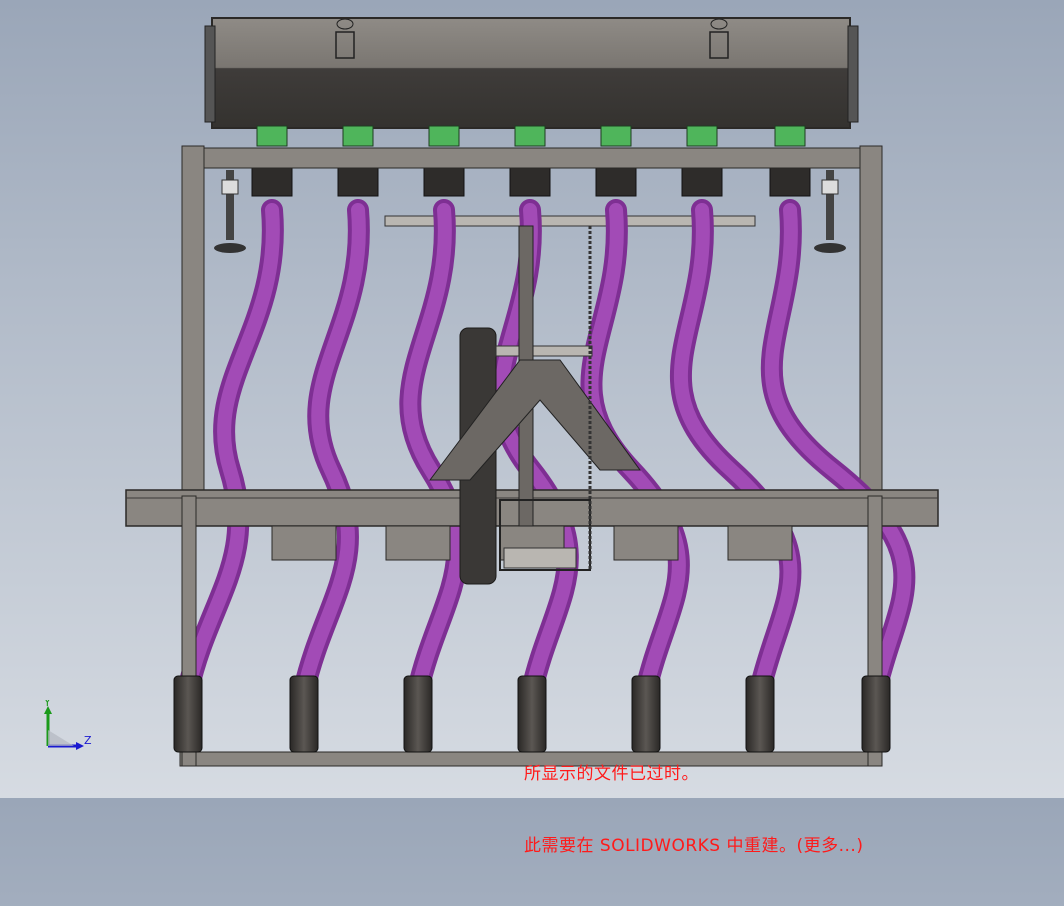  What do you see at coordinates (871, 321) in the screenshot?
I see `right-frame-post` at bounding box center [871, 321].